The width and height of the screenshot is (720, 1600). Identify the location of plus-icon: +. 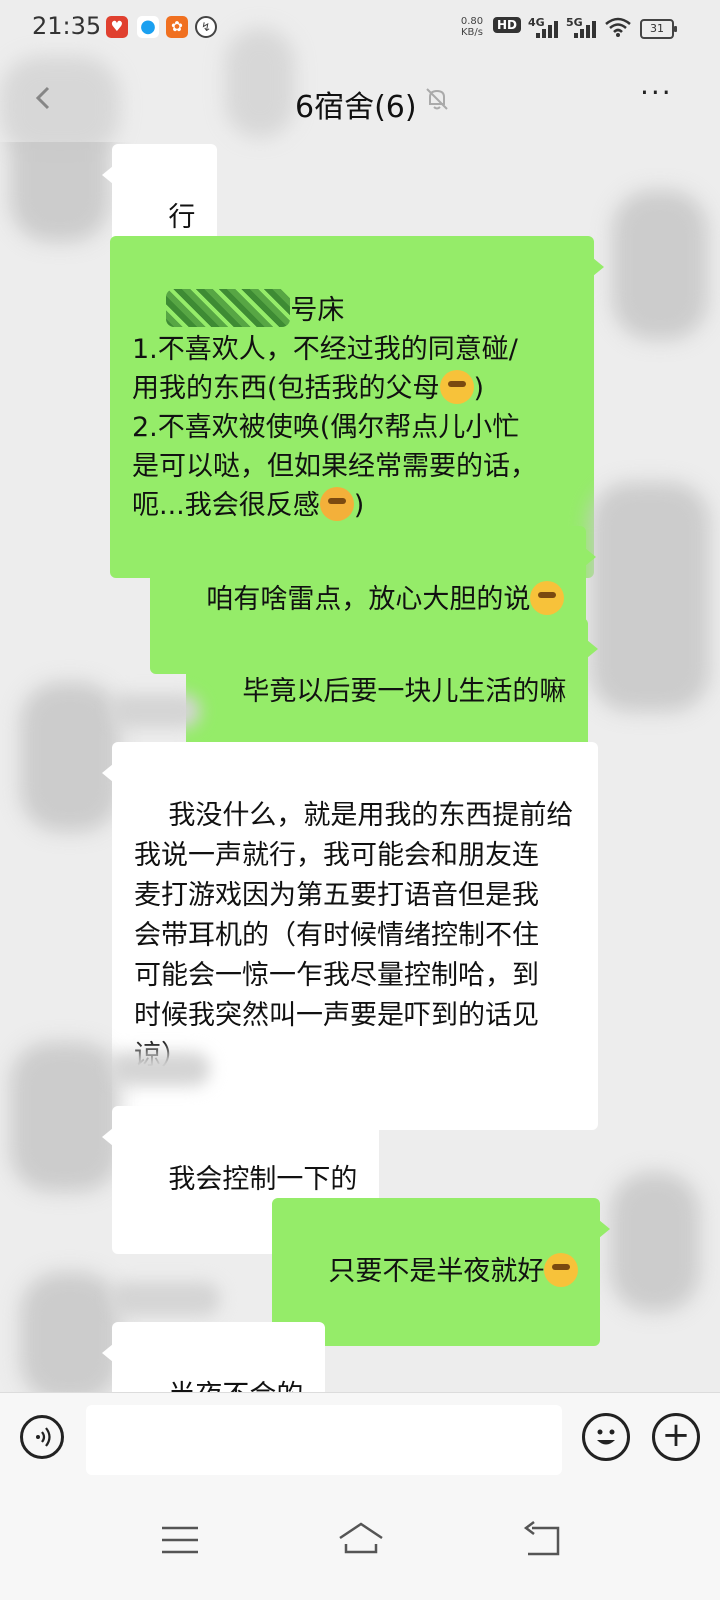
(676, 1437).